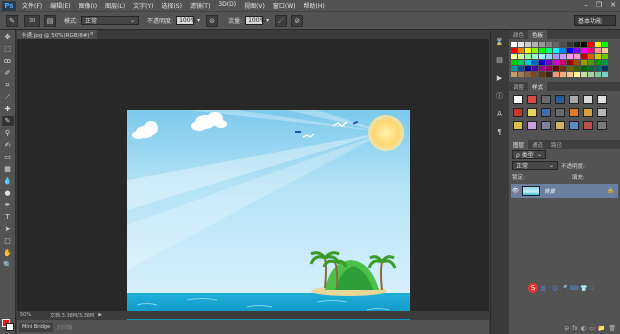 This screenshot has width=620, height=334. I want to click on layer-kind-filter: ρ 类型 ⌄, so click(529, 154).